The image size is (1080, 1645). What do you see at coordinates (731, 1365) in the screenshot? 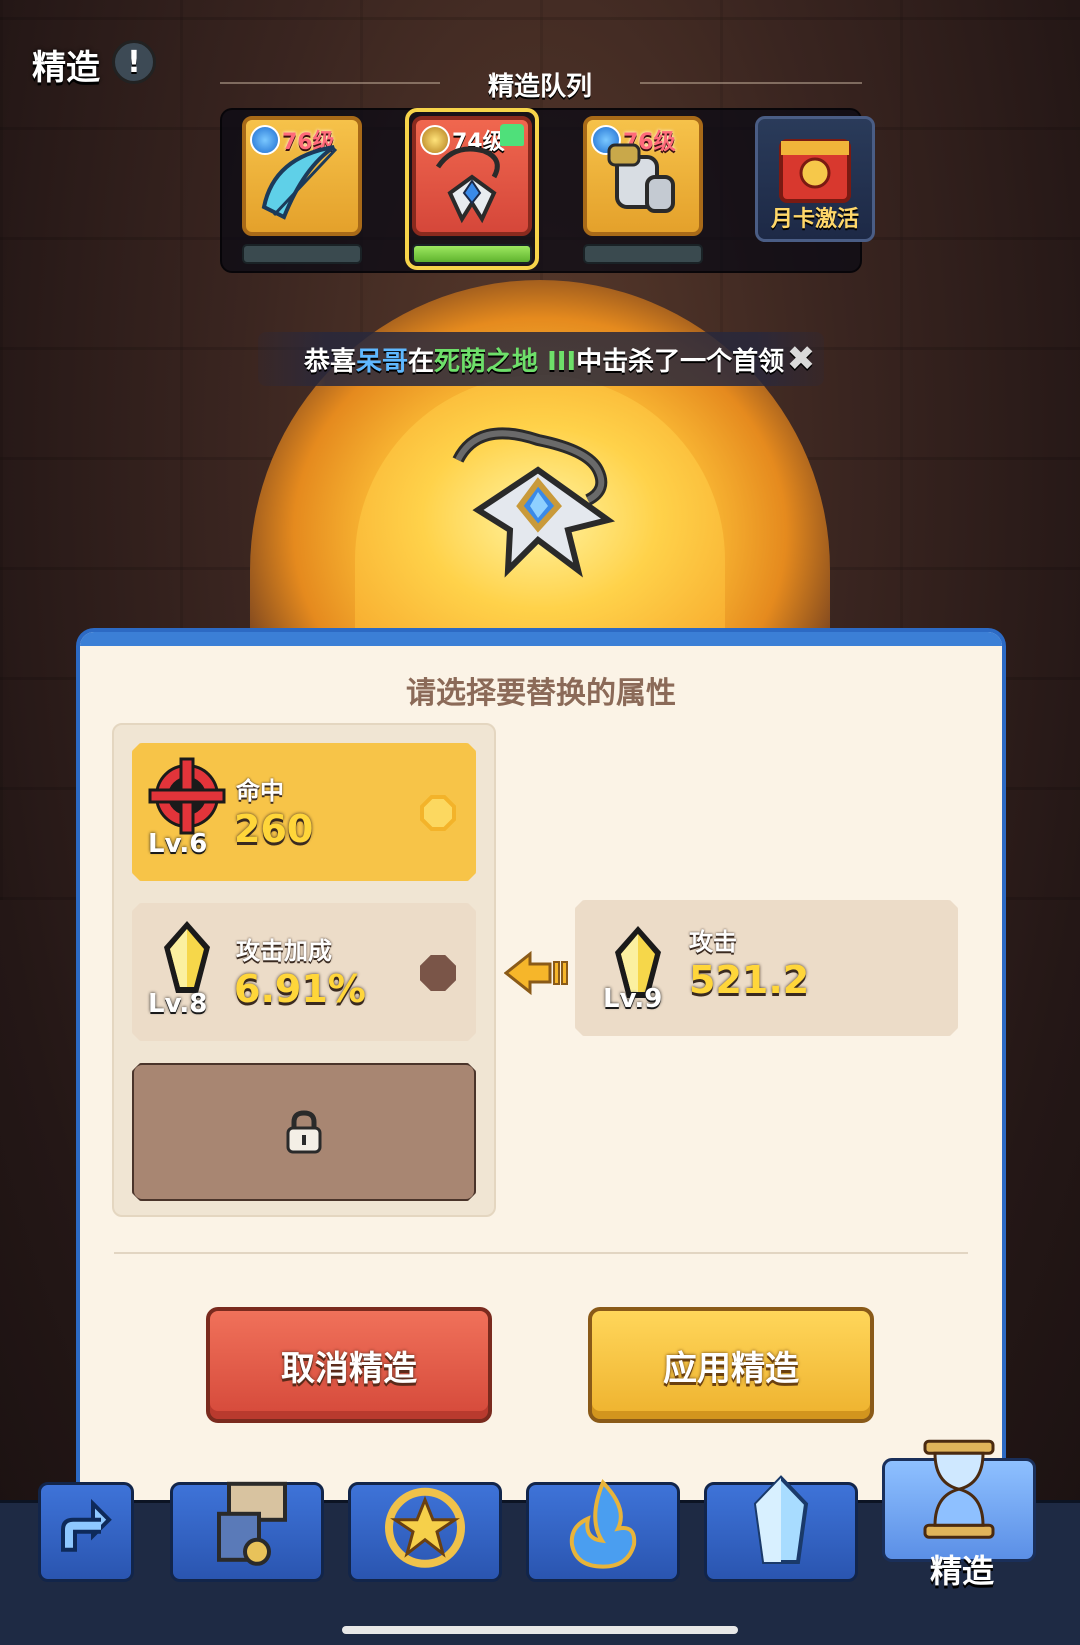
I see `apply-refine-button: 应用精造` at bounding box center [731, 1365].